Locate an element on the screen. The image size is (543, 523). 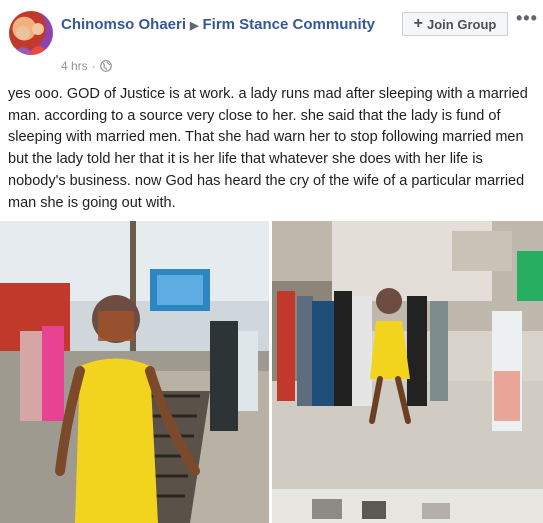
more-options-icon: ••• is located at coordinates (527, 18).